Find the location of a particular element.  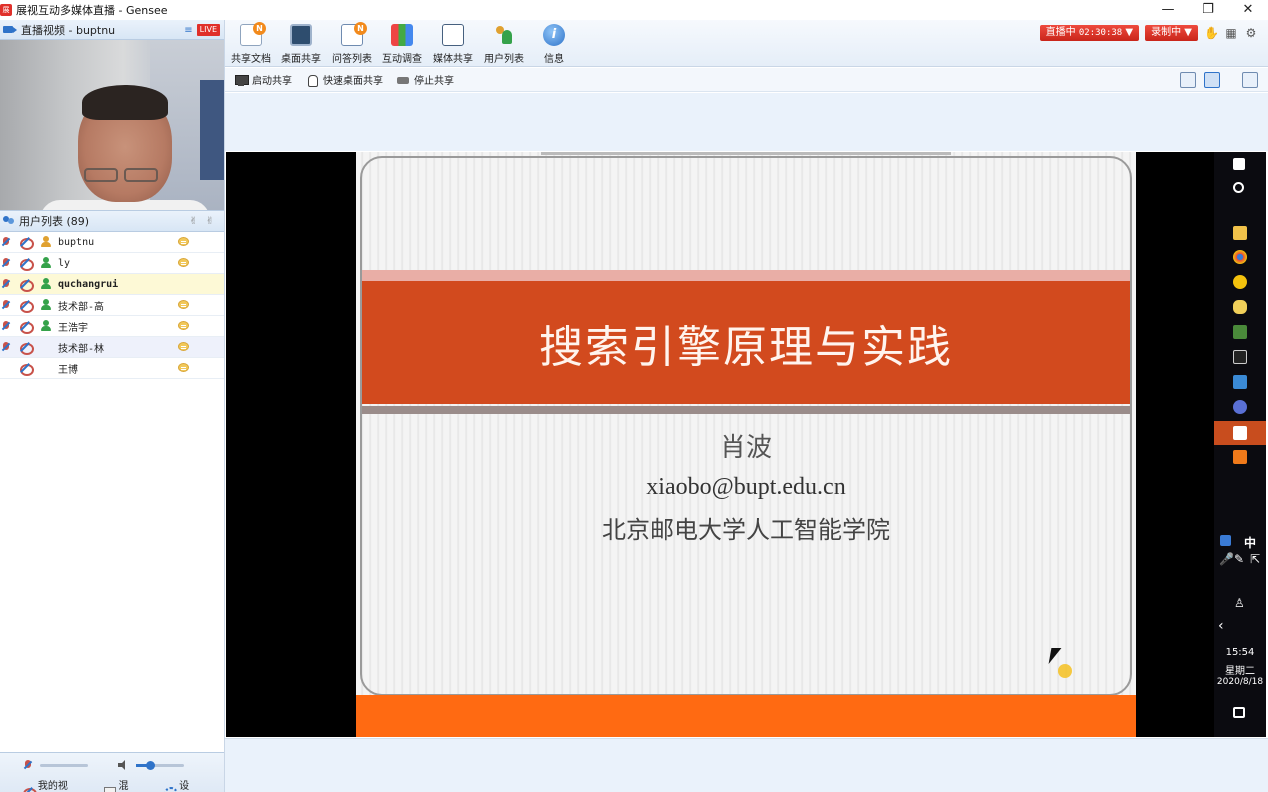

people-icon: ♙ is located at coordinates (1239, 603).